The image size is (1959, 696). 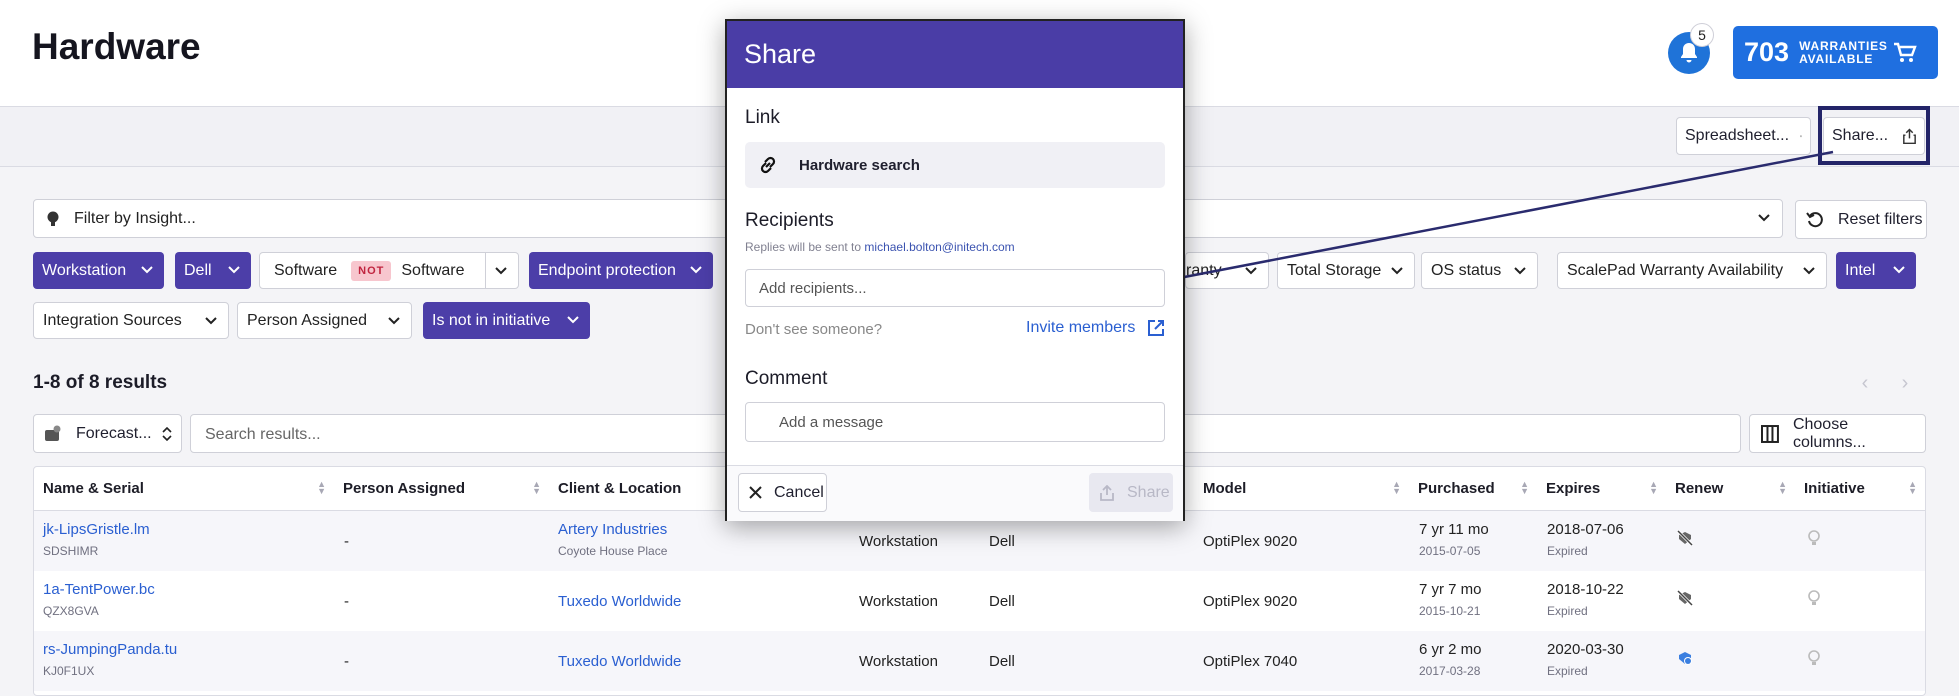 I want to click on share-link-text: Hardware search, so click(x=859, y=165).